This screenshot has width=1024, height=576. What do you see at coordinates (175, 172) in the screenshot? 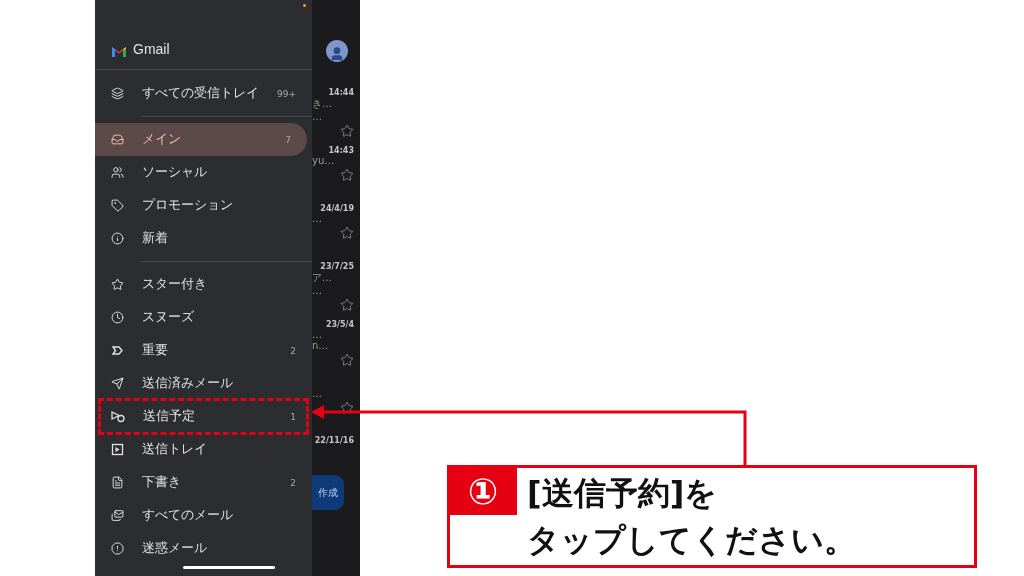
I see `item-label: ソーシャル` at bounding box center [175, 172].